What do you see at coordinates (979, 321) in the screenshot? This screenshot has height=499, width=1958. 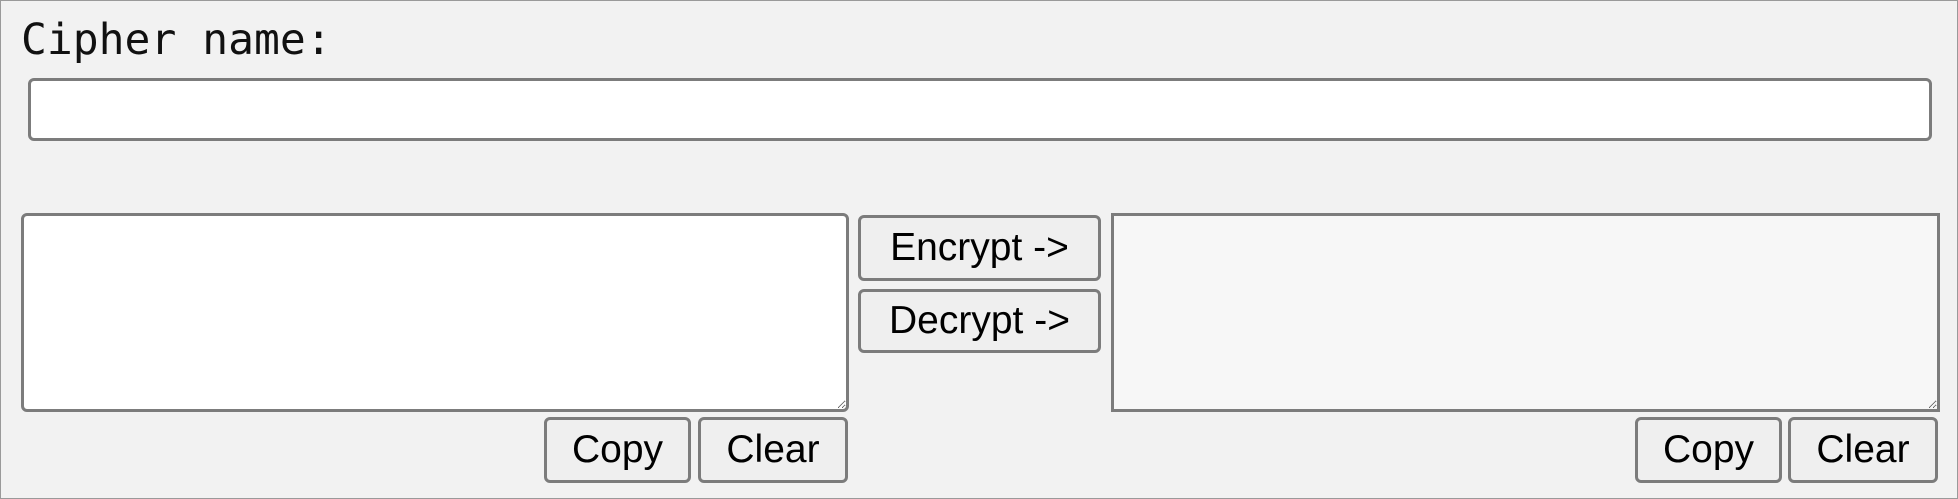 I see `decrypt-button: Decrypt ->` at bounding box center [979, 321].